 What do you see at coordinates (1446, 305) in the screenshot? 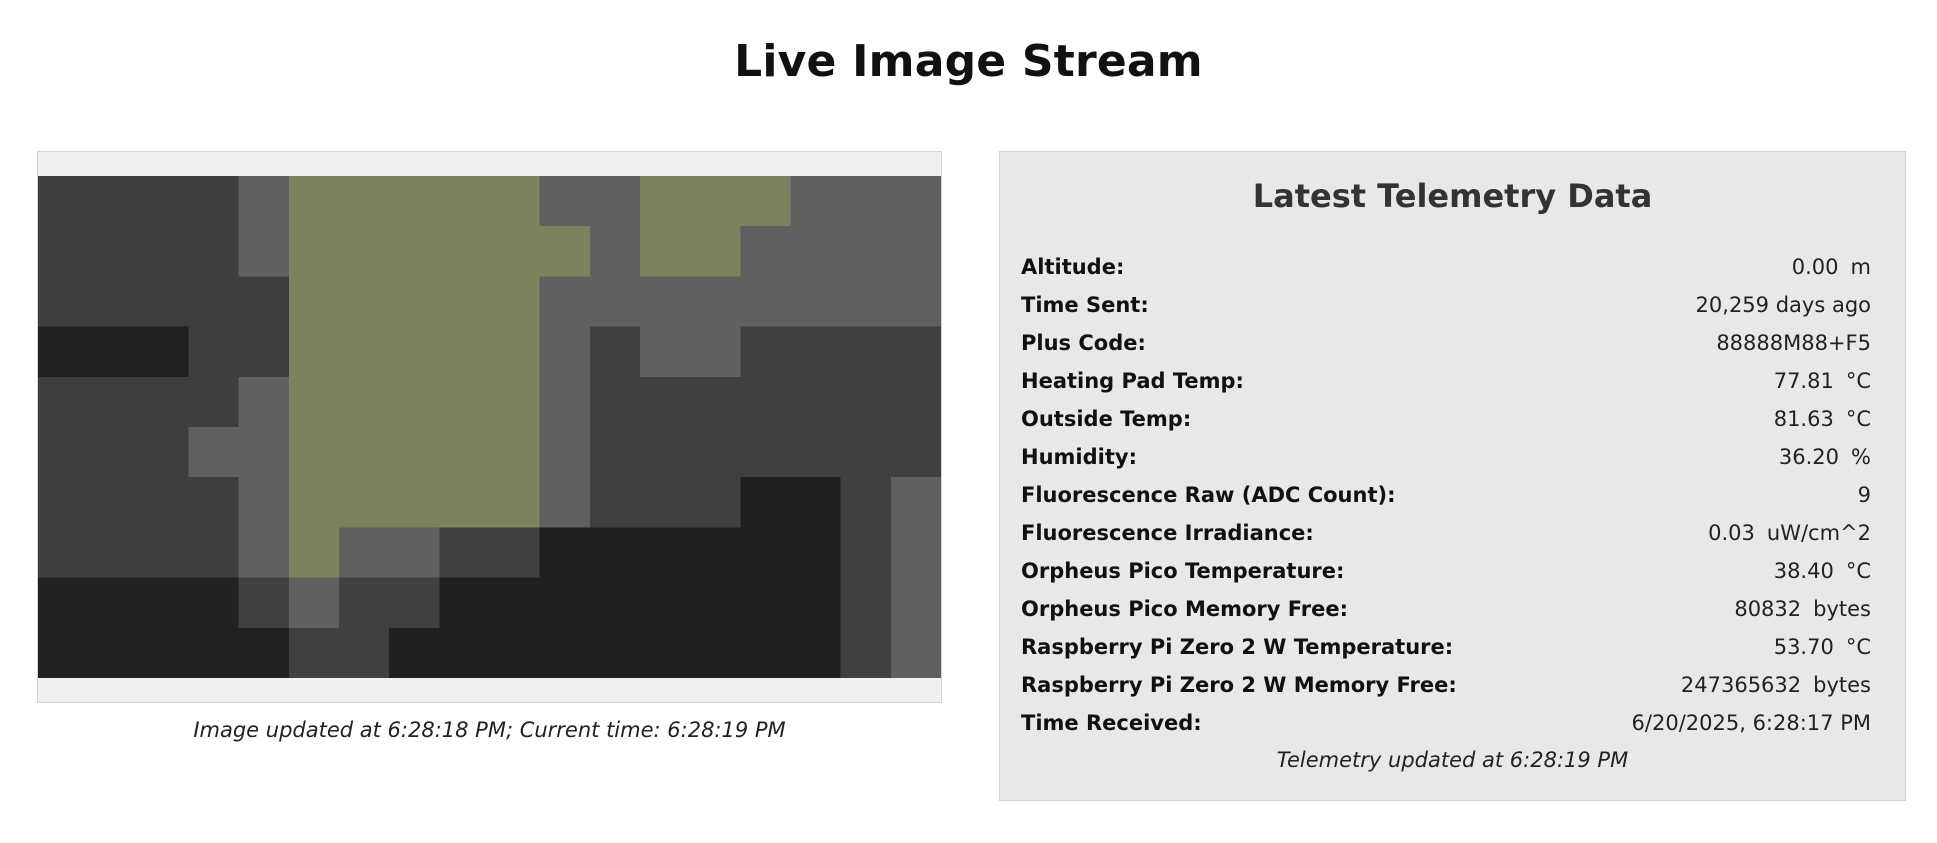
I see `telemetry-row-time-sent: Time Sent: 20,259 days ago` at bounding box center [1446, 305].